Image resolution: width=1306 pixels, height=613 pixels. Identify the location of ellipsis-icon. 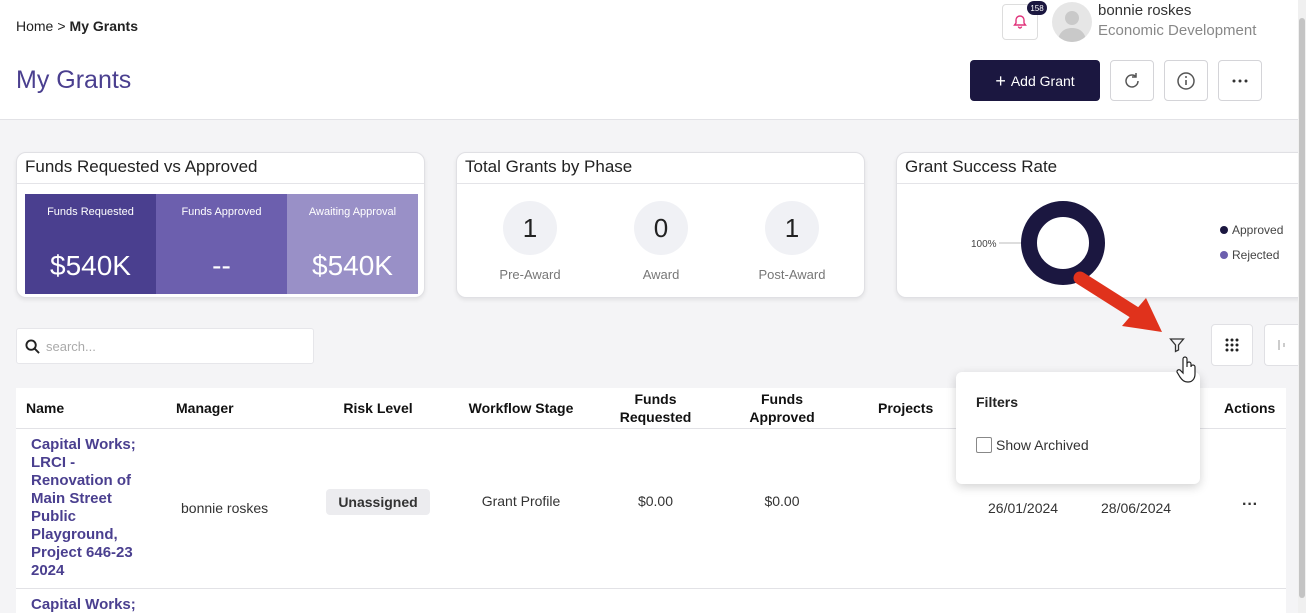
(1240, 80).